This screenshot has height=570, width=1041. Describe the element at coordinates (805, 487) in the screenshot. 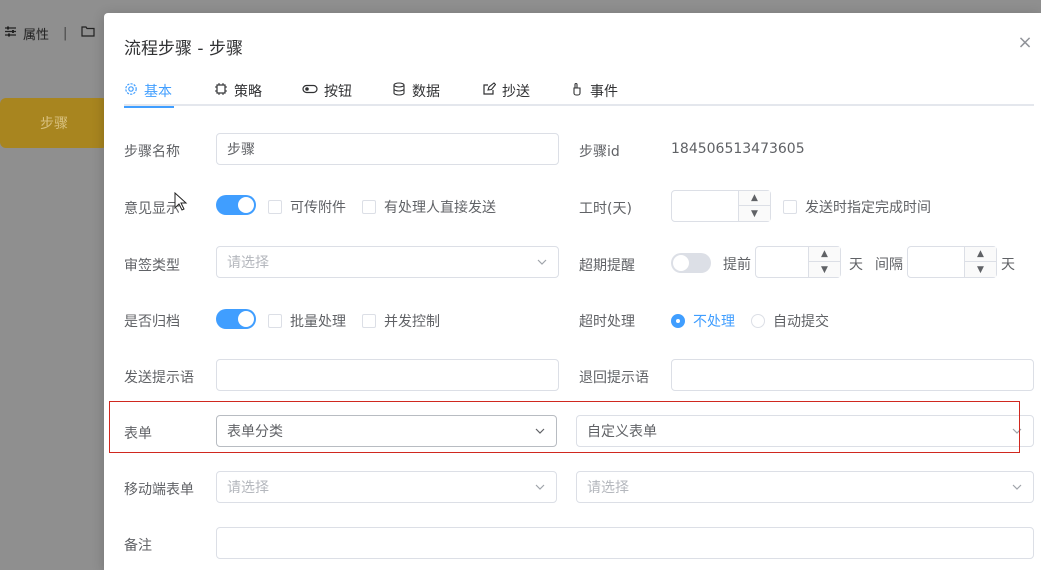

I see `mobile-form-select: 请选择` at that location.